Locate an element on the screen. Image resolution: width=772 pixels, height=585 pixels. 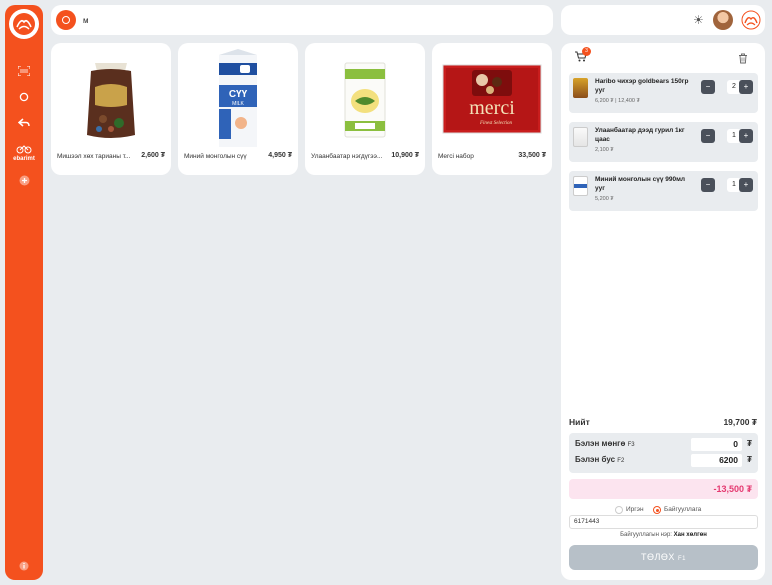
total-value: 19,700 ₮ is located at coordinates (740, 422).